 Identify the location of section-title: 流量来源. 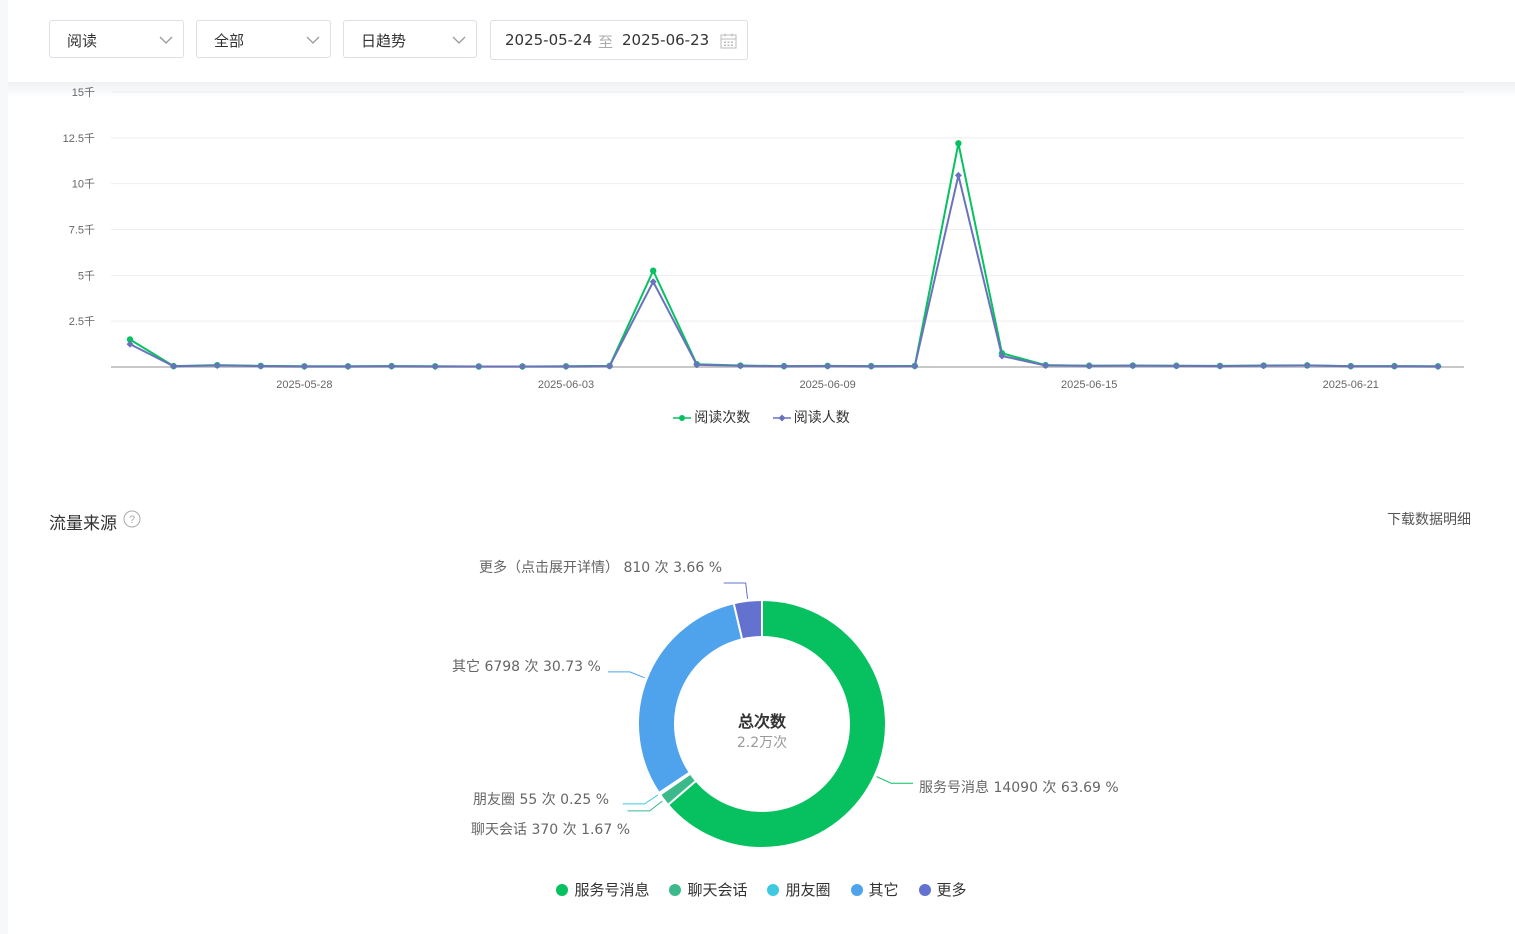
(83, 524).